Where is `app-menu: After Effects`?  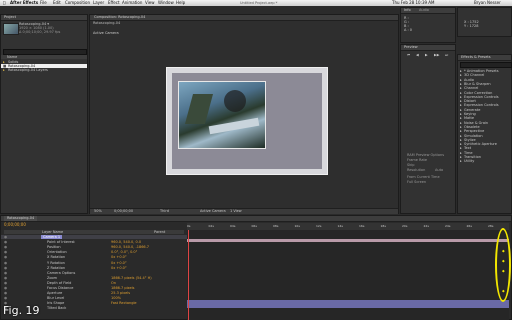
app-menu: After Effects is located at coordinates (24, 3).